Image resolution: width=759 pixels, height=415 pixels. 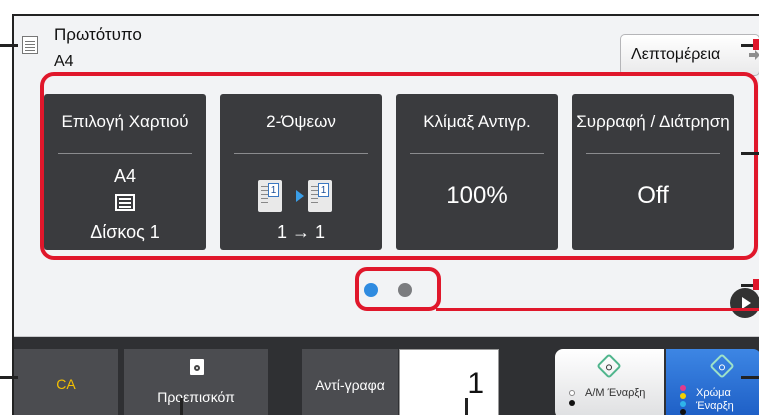 I want to click on magnifier-preview-icon, so click(x=197, y=367).